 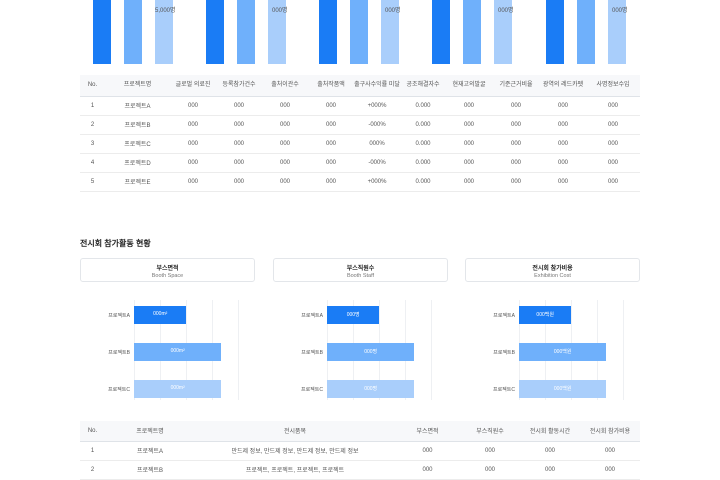 What do you see at coordinates (92, 124) in the screenshot?
I see `table-cell: 2` at bounding box center [92, 124].